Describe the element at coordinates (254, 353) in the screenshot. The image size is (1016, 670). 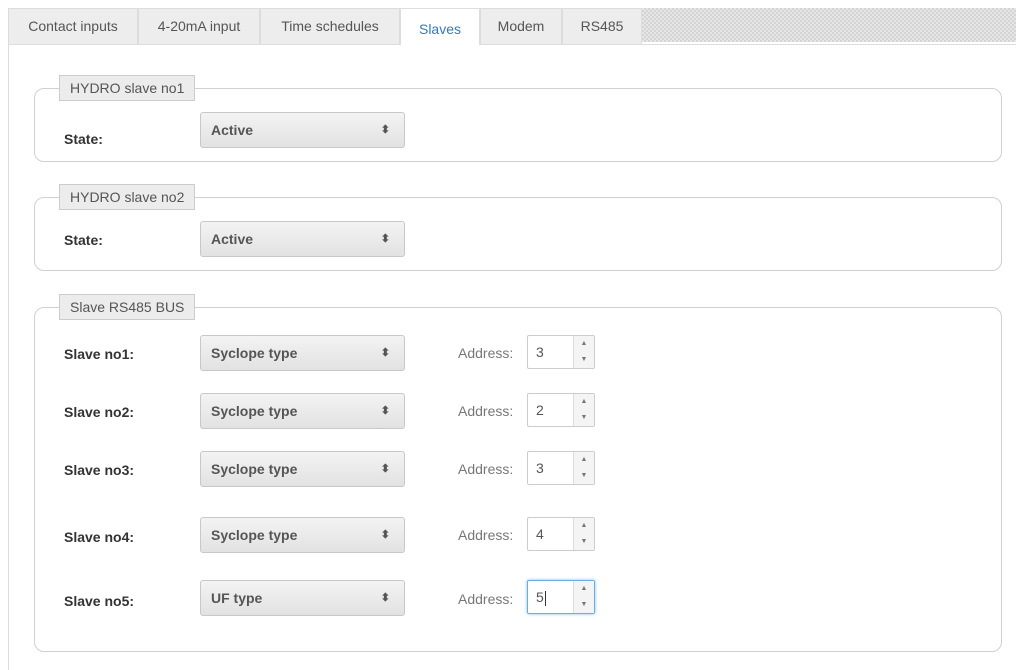
I see `slave-1-type-value: Syclope type` at that location.